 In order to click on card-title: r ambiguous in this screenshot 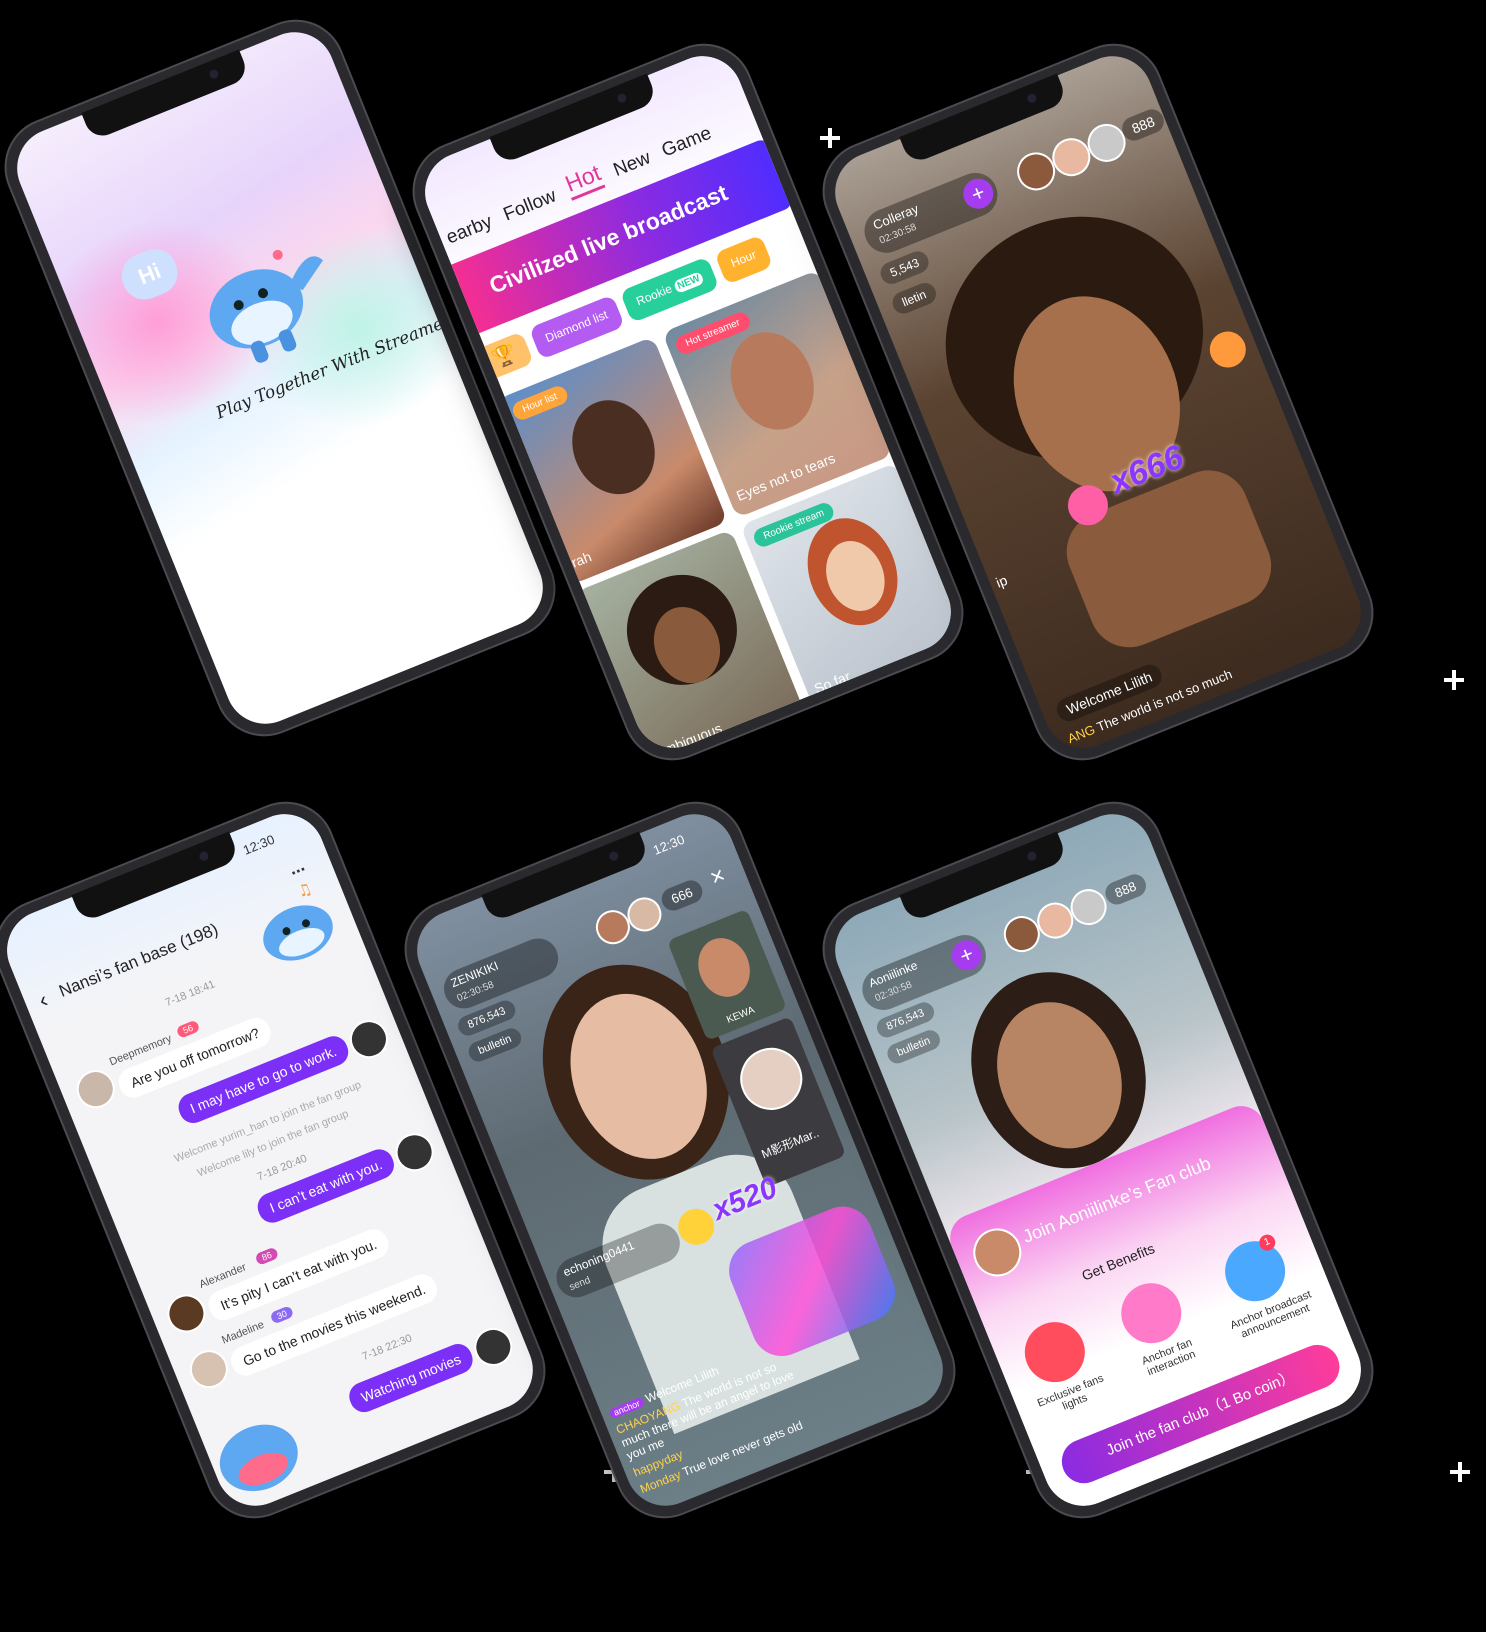, I will do `click(685, 739)`.